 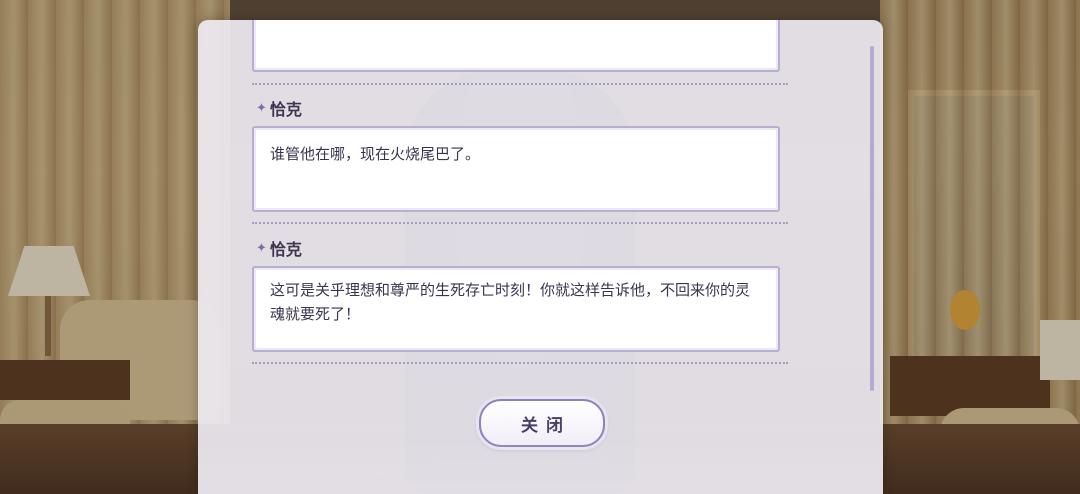 I want to click on dialog-text: 这可是关乎理想和尊严的生死存亡时刻！你就这样告诉他，不回来你的灵魂就要死了！, so click(x=510, y=302).